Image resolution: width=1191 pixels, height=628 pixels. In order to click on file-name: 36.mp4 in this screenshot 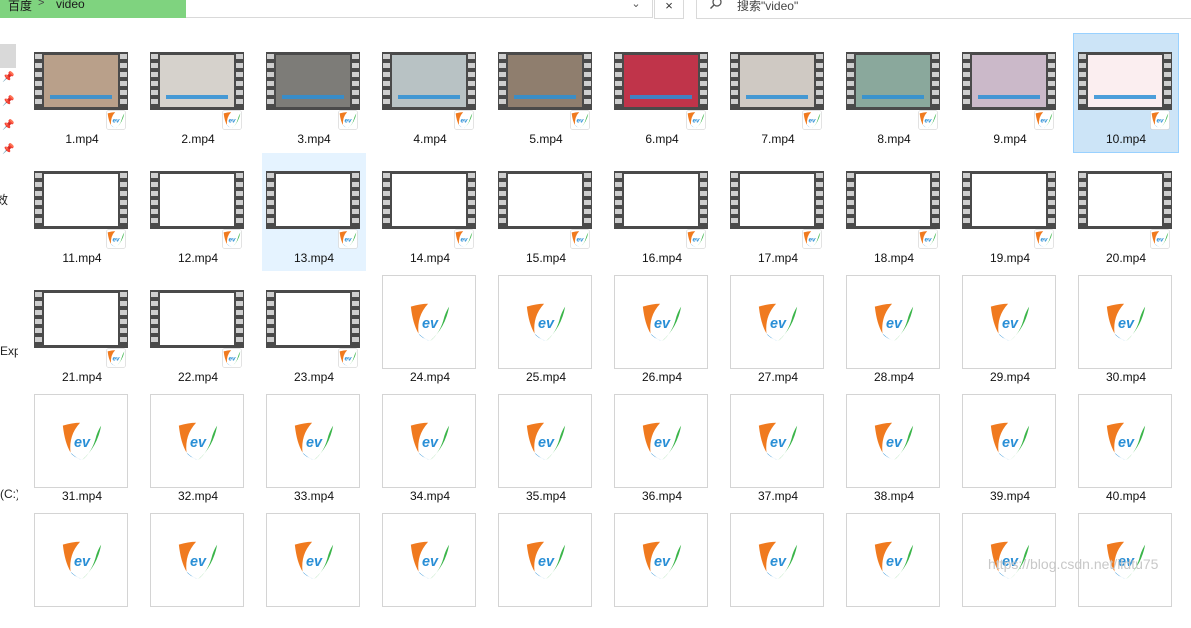, I will do `click(662, 496)`.